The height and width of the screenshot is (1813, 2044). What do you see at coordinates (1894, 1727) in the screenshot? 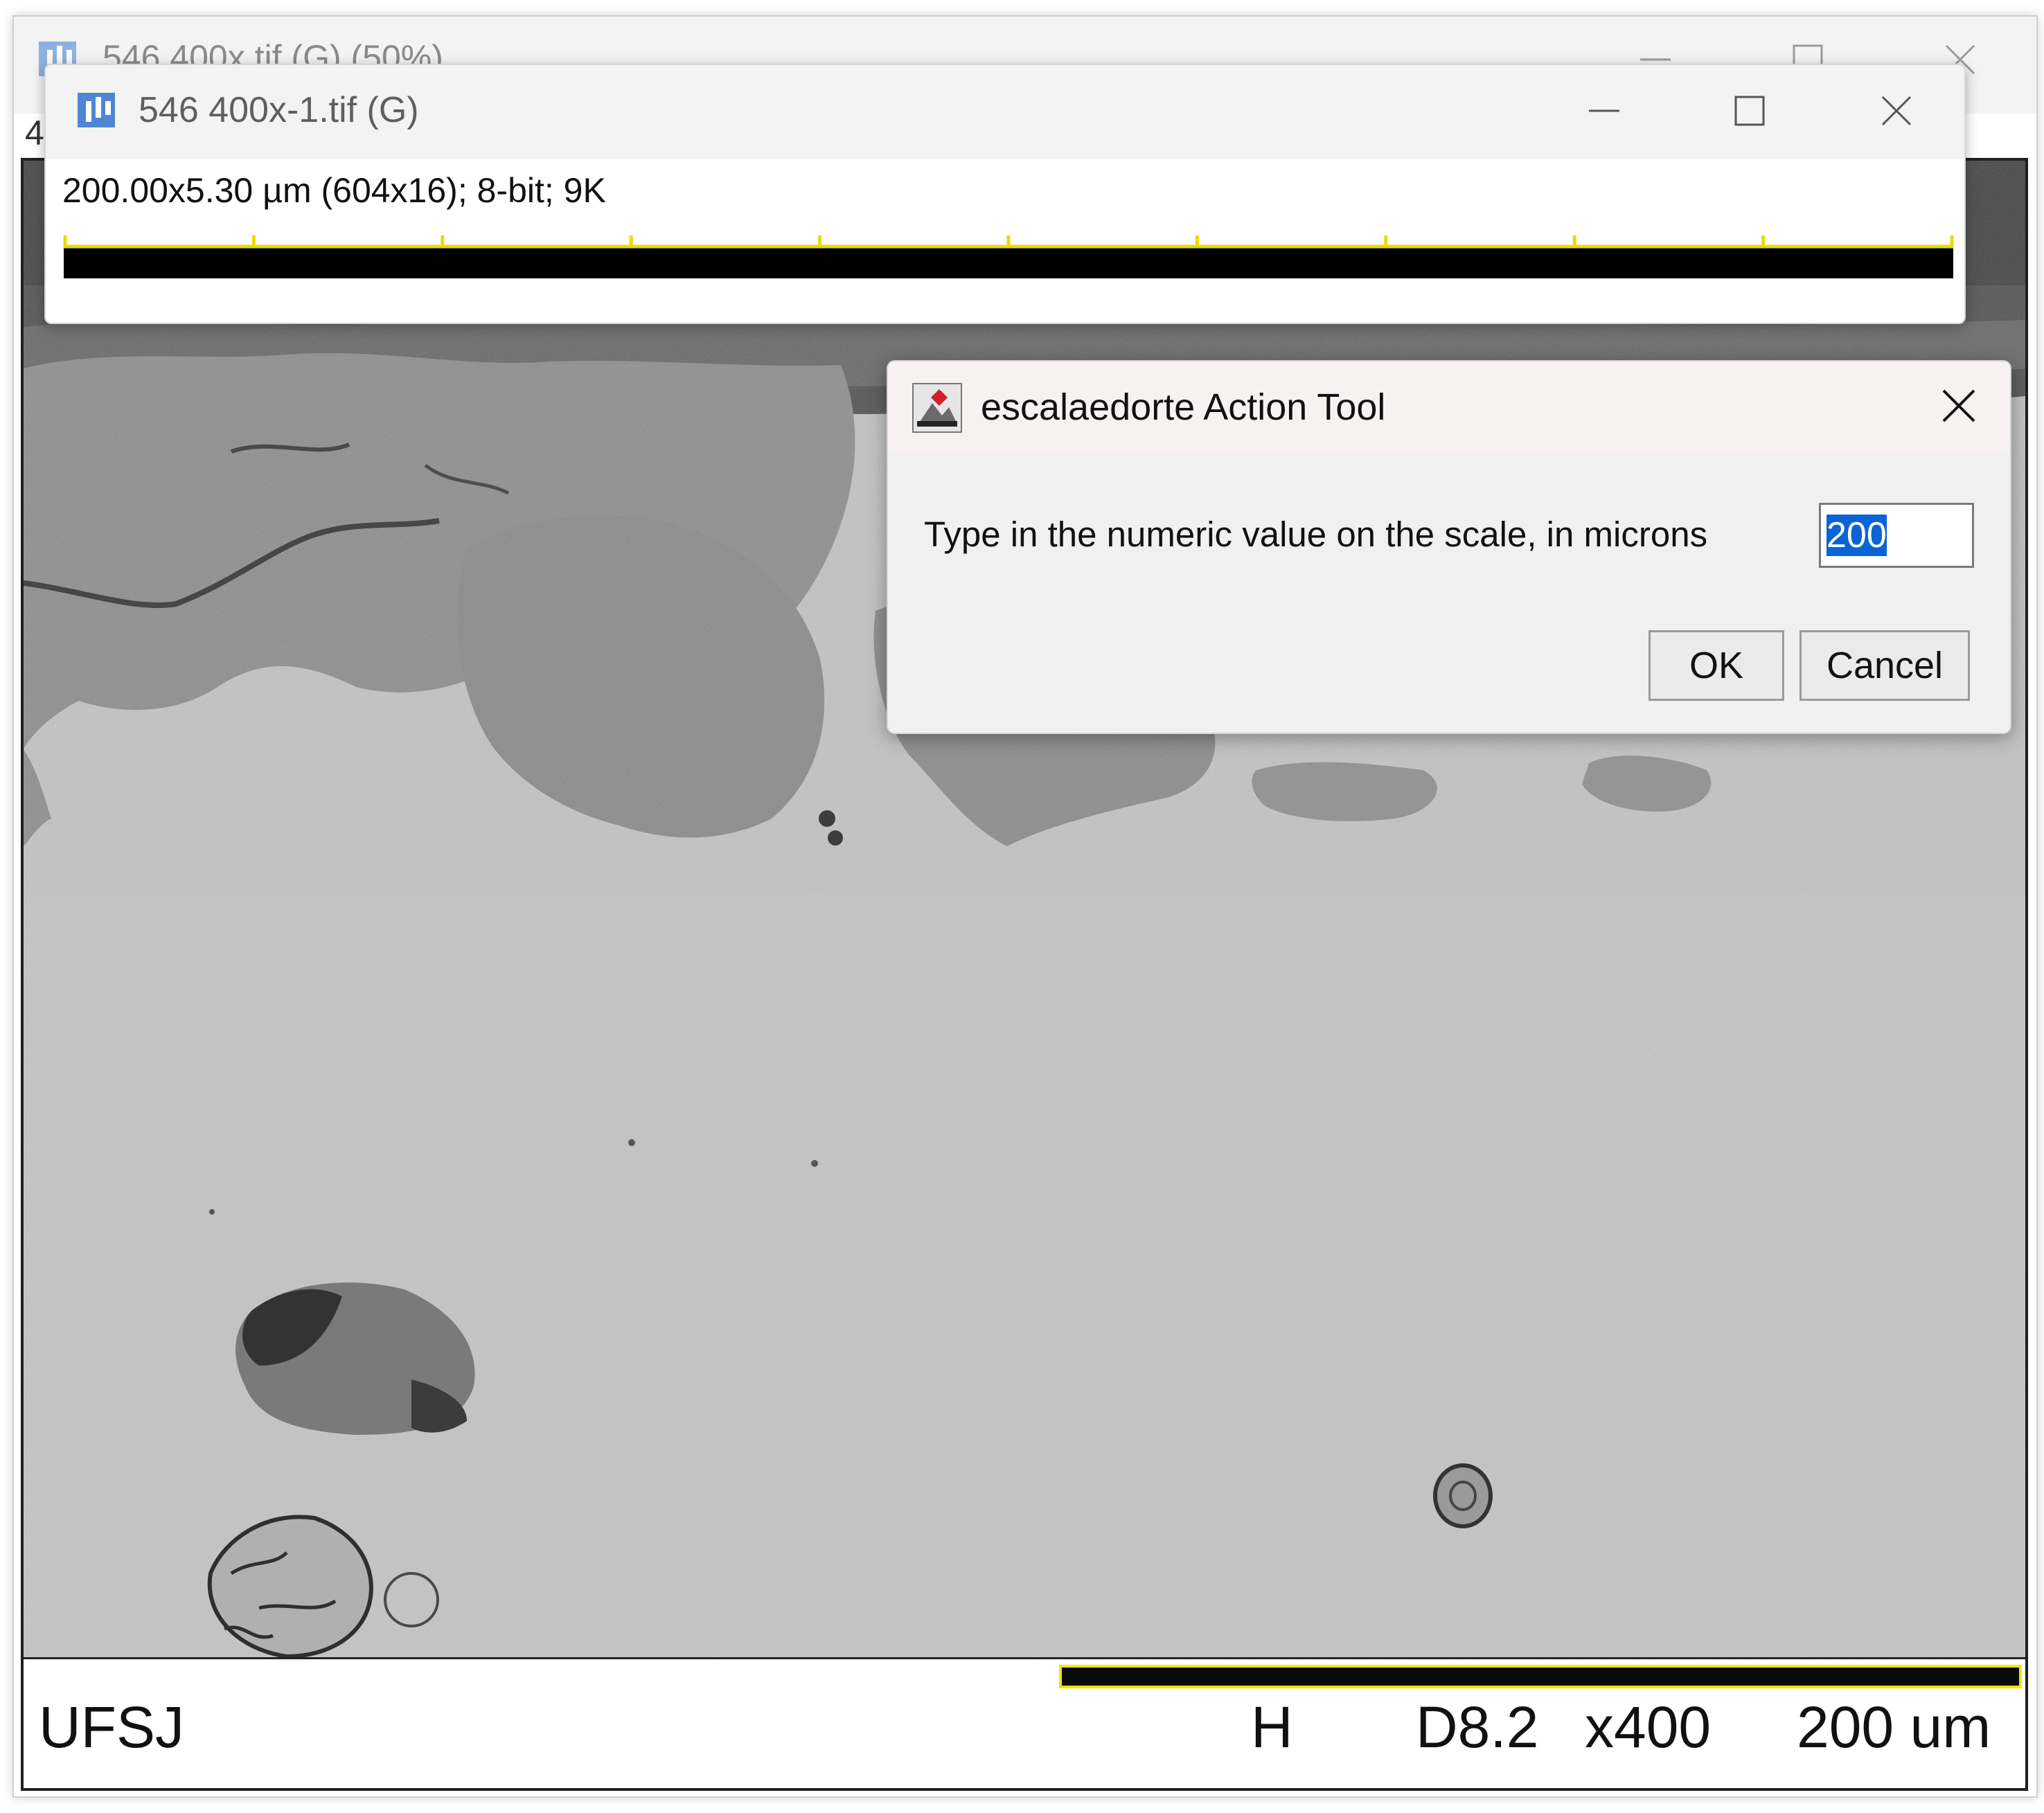
I see `sem-scale-label: 200 um` at bounding box center [1894, 1727].